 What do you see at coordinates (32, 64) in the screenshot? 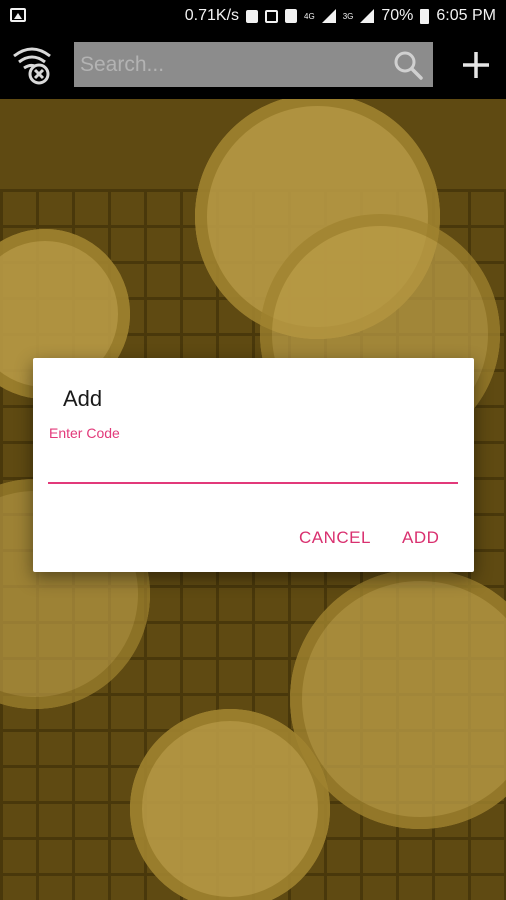
I see `wifi-off-icon` at bounding box center [32, 64].